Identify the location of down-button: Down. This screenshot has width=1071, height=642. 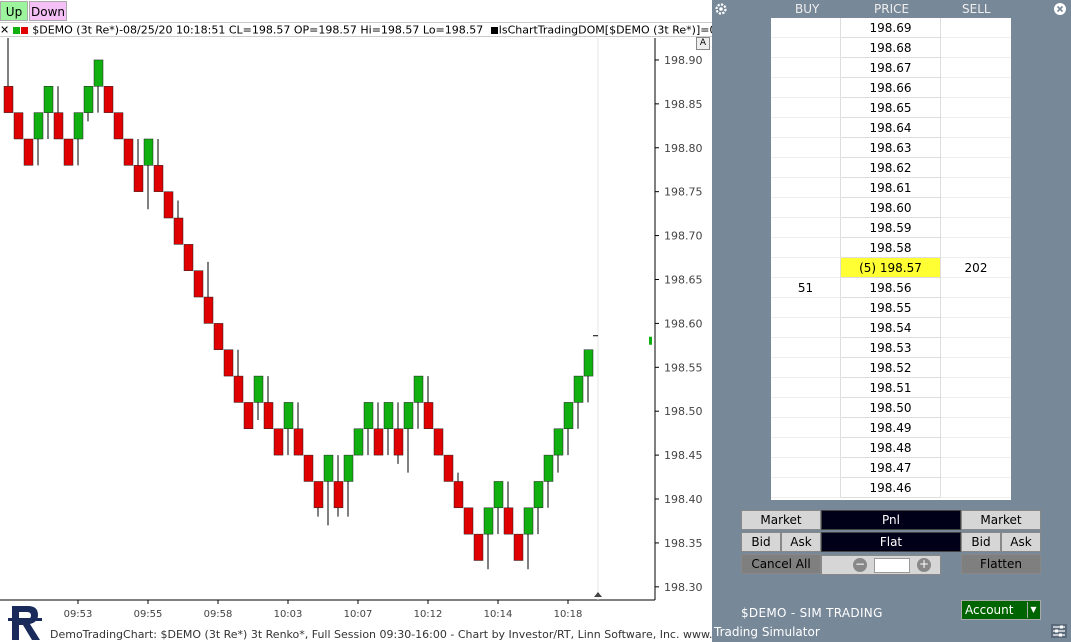
(48, 11).